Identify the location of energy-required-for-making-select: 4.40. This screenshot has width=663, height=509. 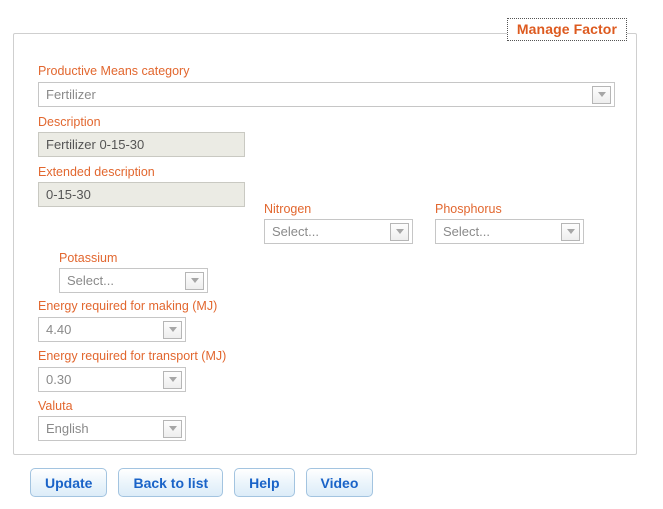
(112, 329).